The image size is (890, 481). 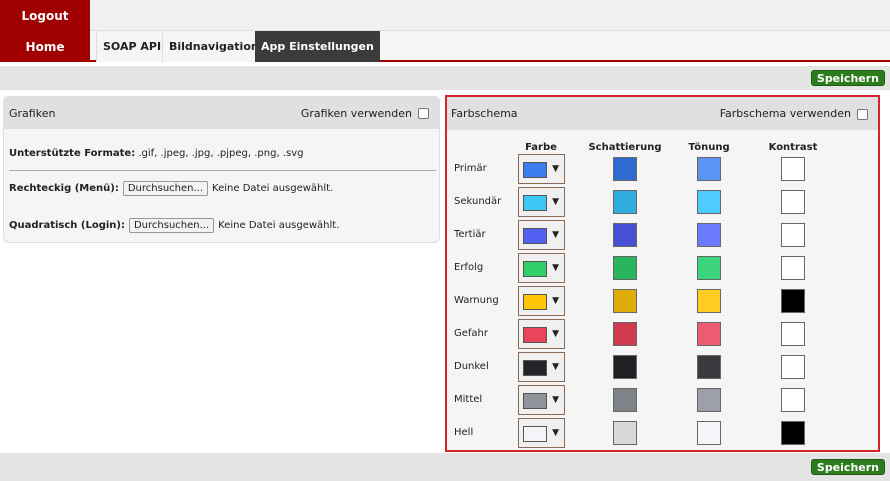 What do you see at coordinates (476, 300) in the screenshot?
I see `color-row-label: Warnung` at bounding box center [476, 300].